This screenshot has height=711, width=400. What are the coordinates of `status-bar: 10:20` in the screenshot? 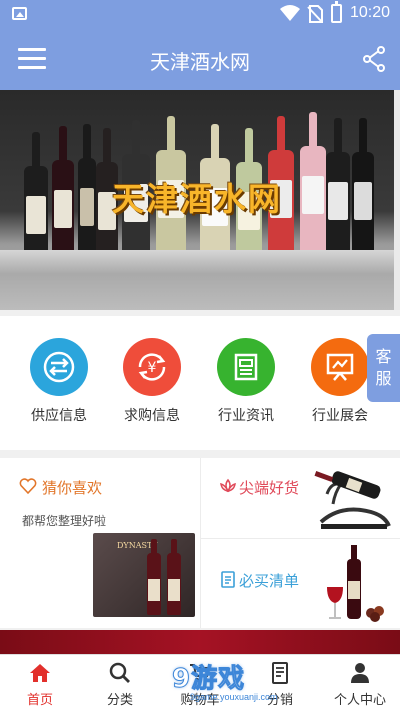 It's located at (200, 14).